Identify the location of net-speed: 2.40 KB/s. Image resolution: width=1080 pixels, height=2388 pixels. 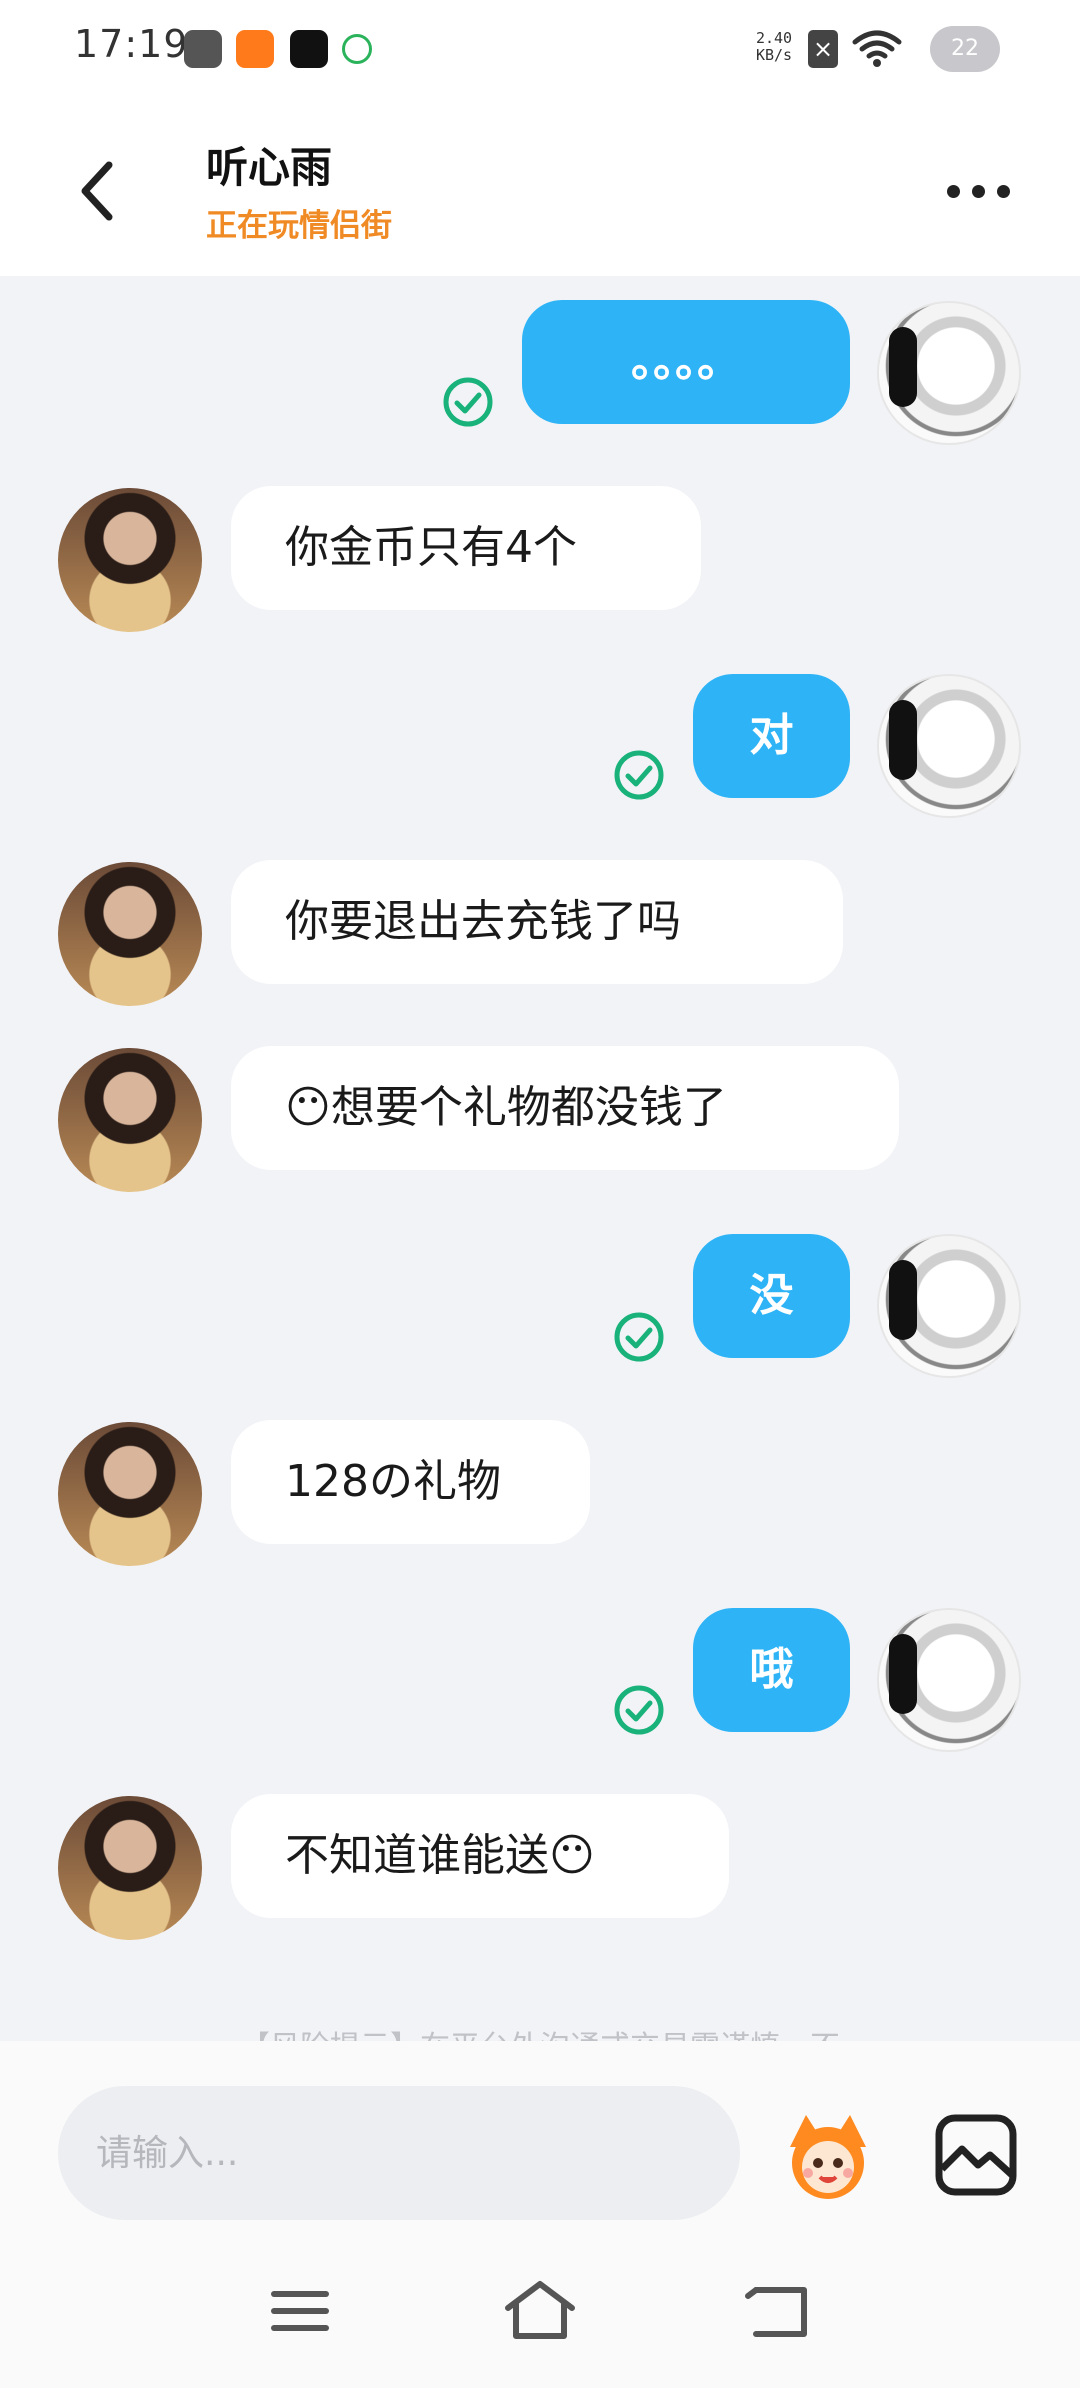
(774, 47).